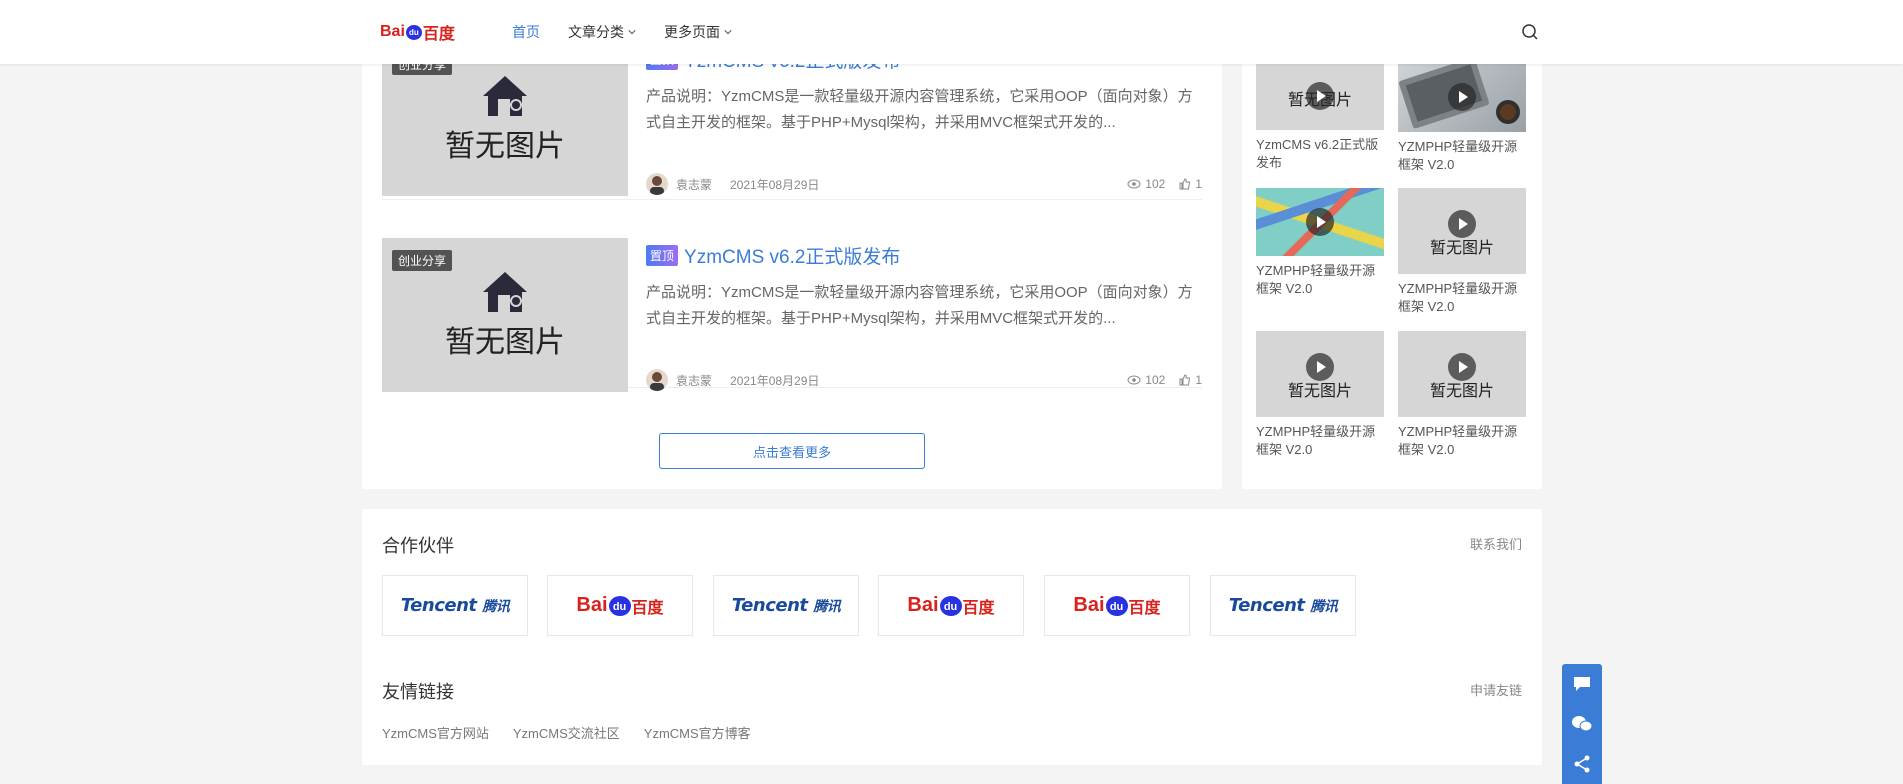 The image size is (1903, 784). What do you see at coordinates (602, 32) in the screenshot?
I see `nav-item-categories: 文章分类` at bounding box center [602, 32].